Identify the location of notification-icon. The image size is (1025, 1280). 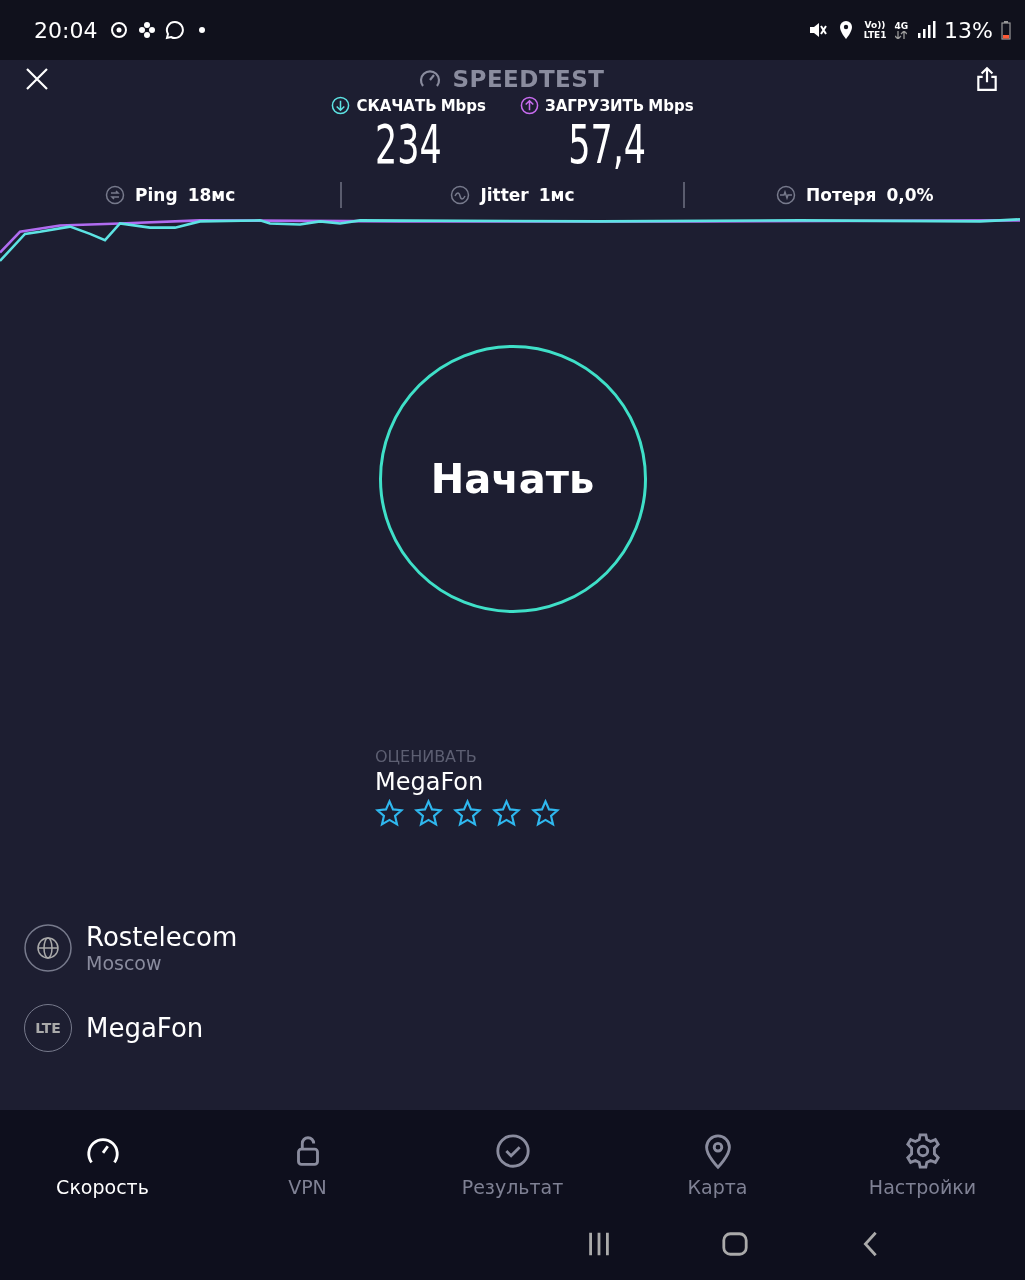
(119, 30).